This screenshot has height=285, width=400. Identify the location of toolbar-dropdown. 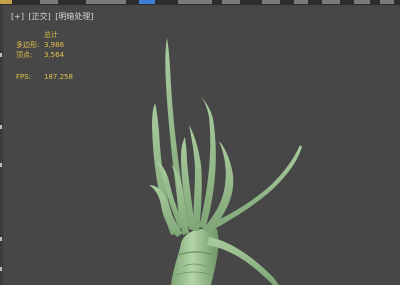
(147, 2).